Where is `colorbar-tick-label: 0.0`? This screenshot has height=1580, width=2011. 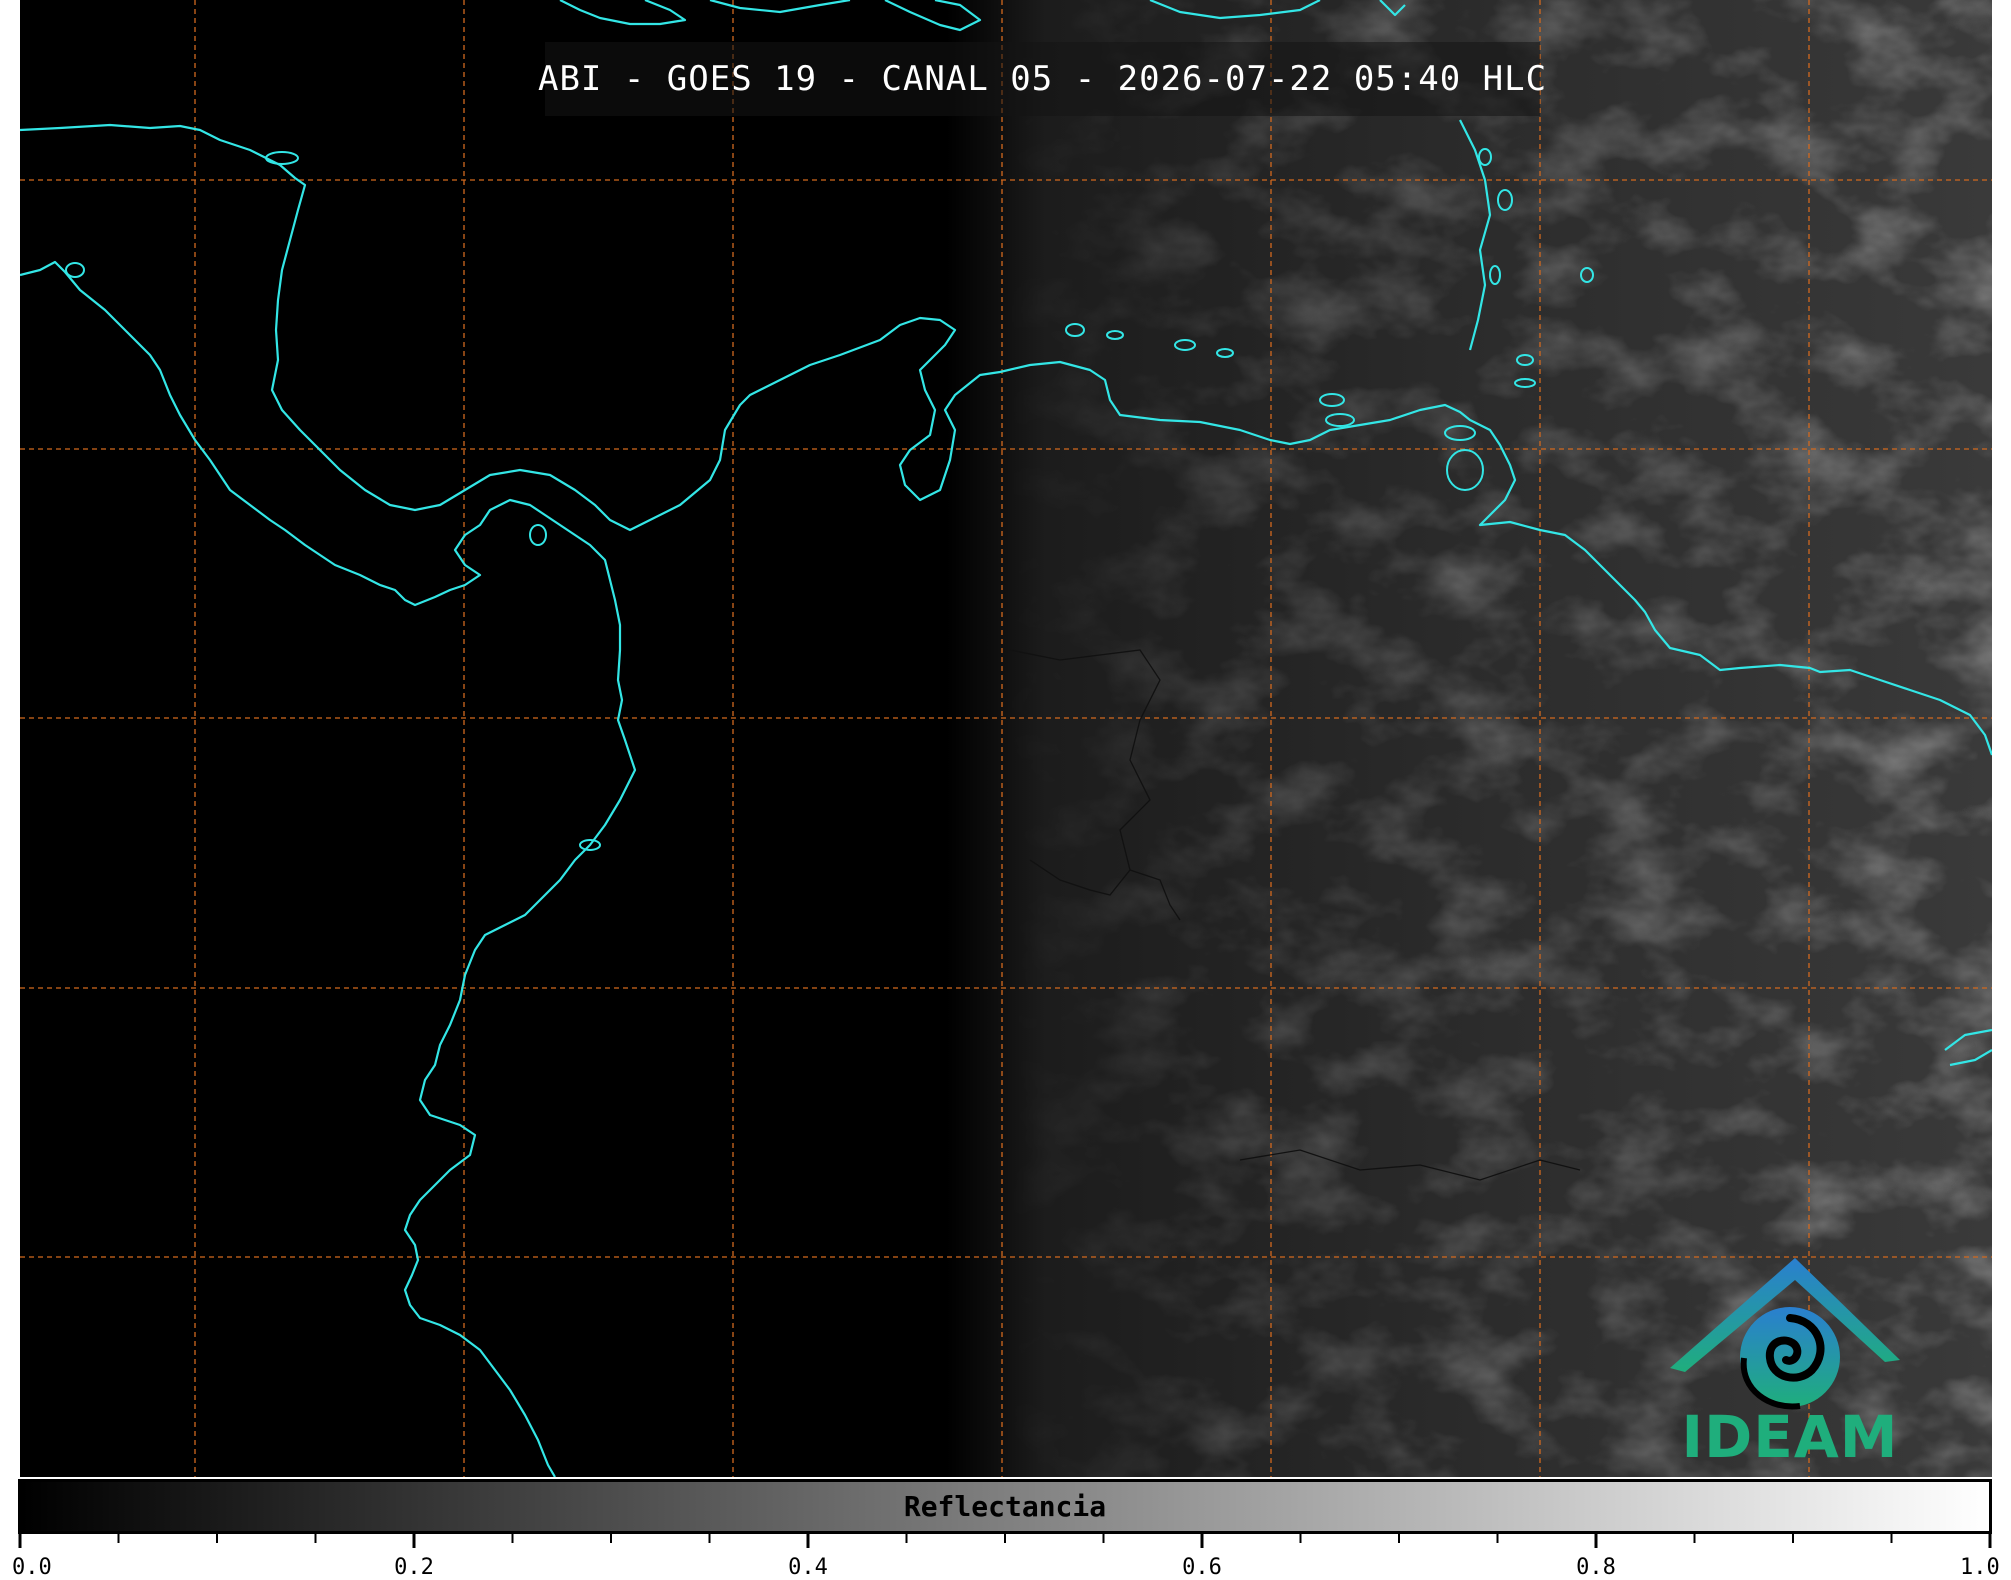
colorbar-tick-label: 0.0 is located at coordinates (32, 1567).